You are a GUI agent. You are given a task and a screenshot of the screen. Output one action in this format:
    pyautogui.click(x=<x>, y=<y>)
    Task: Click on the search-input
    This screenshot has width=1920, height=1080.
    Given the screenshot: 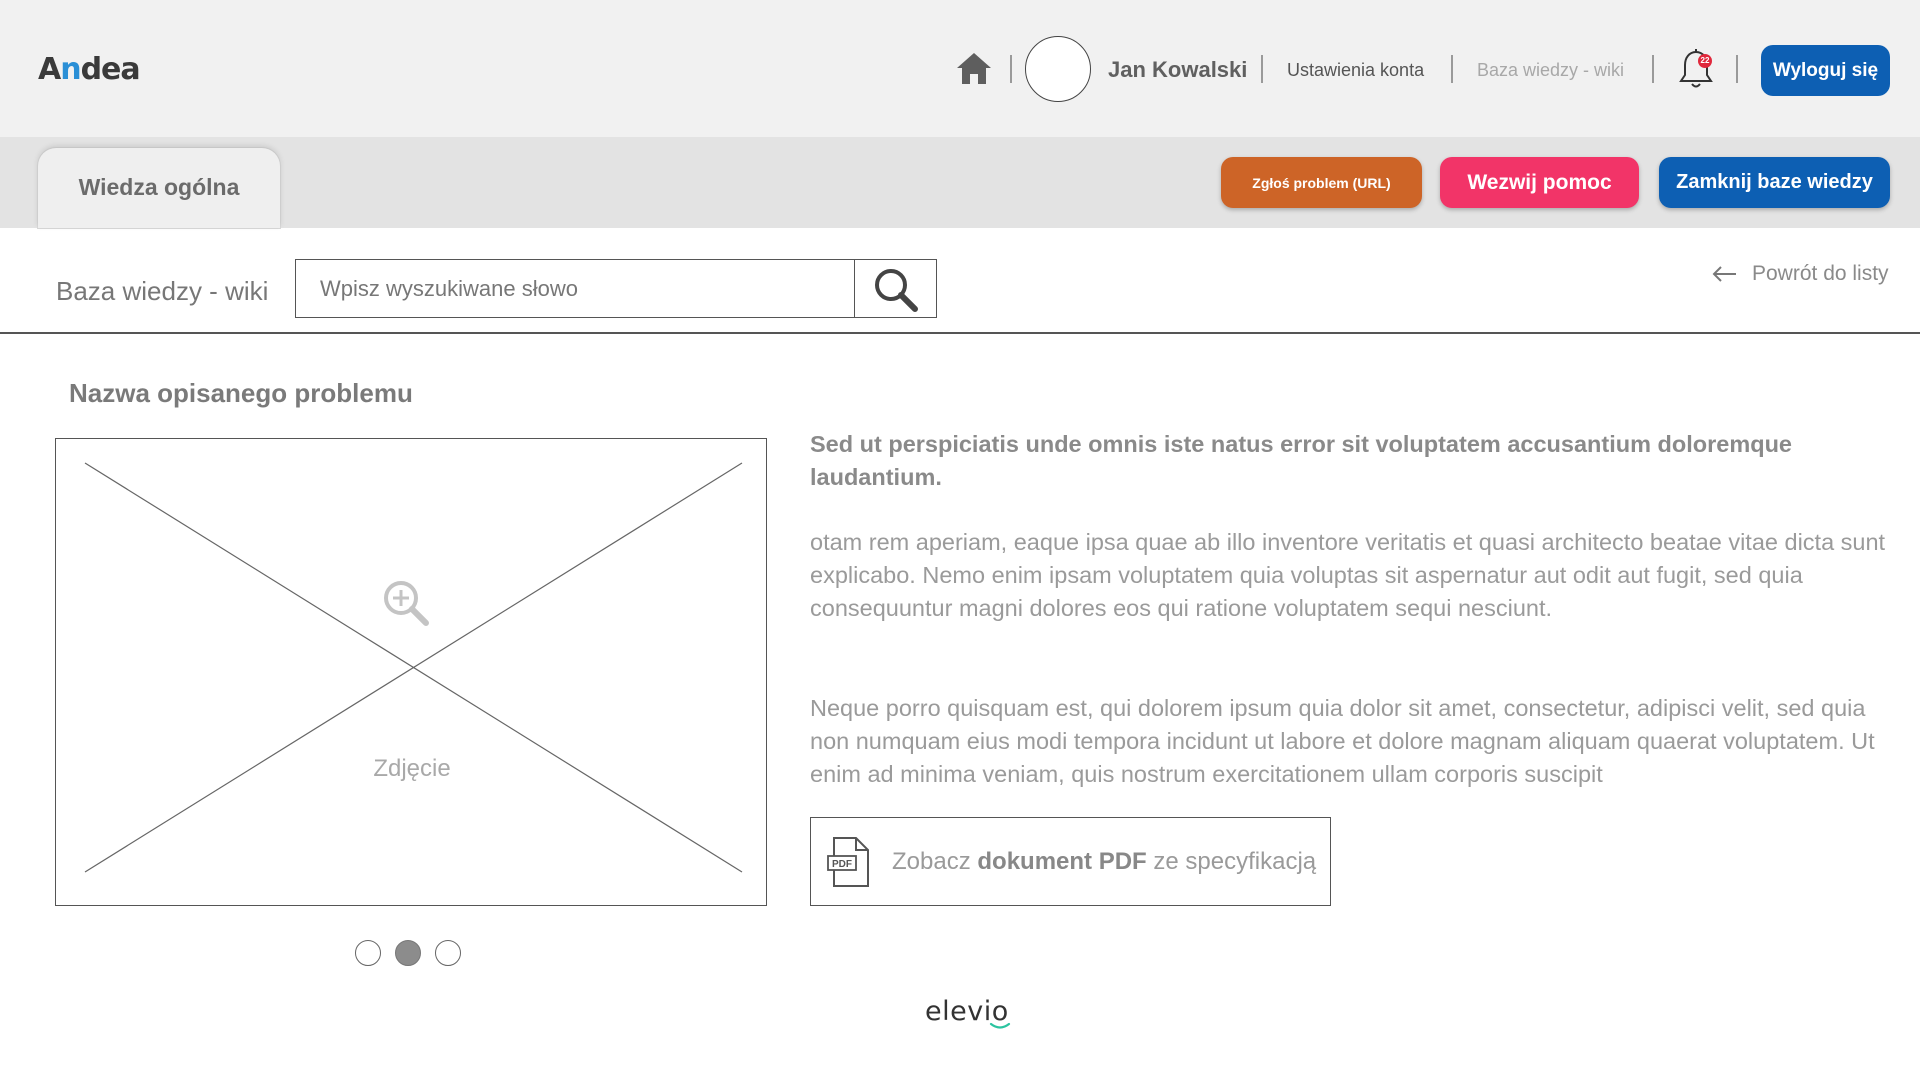 What is the action you would take?
    pyautogui.click(x=575, y=288)
    